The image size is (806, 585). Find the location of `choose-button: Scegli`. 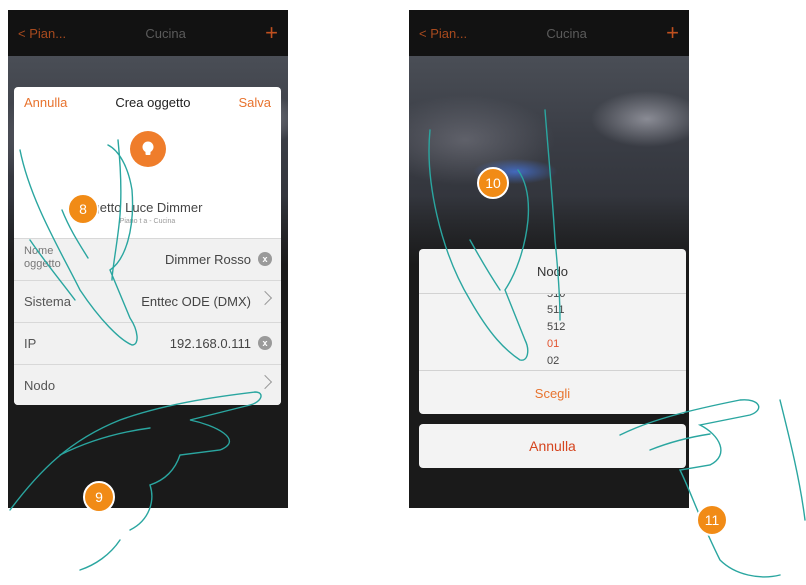

choose-button: Scegli is located at coordinates (552, 392).